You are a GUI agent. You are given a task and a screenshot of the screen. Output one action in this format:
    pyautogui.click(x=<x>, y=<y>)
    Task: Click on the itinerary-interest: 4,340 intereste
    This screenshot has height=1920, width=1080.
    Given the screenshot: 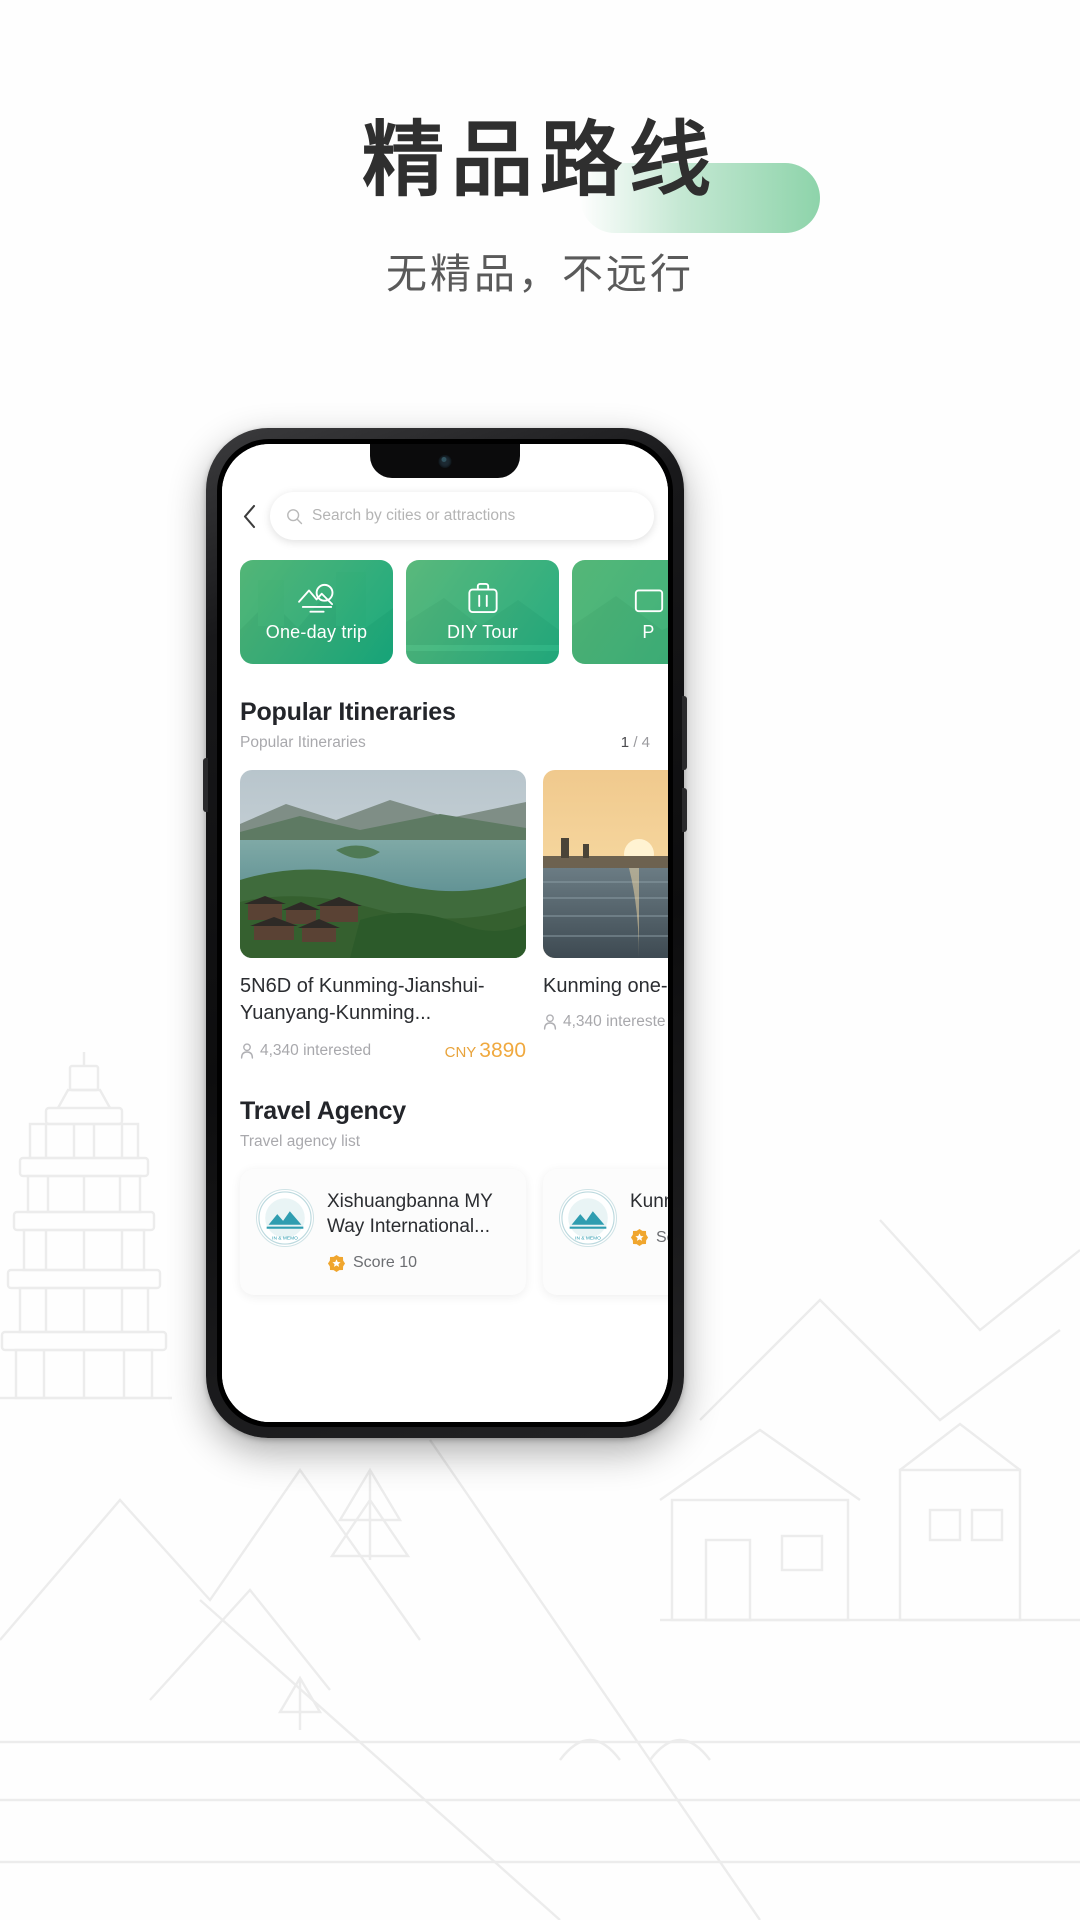 What is the action you would take?
    pyautogui.click(x=604, y=1022)
    